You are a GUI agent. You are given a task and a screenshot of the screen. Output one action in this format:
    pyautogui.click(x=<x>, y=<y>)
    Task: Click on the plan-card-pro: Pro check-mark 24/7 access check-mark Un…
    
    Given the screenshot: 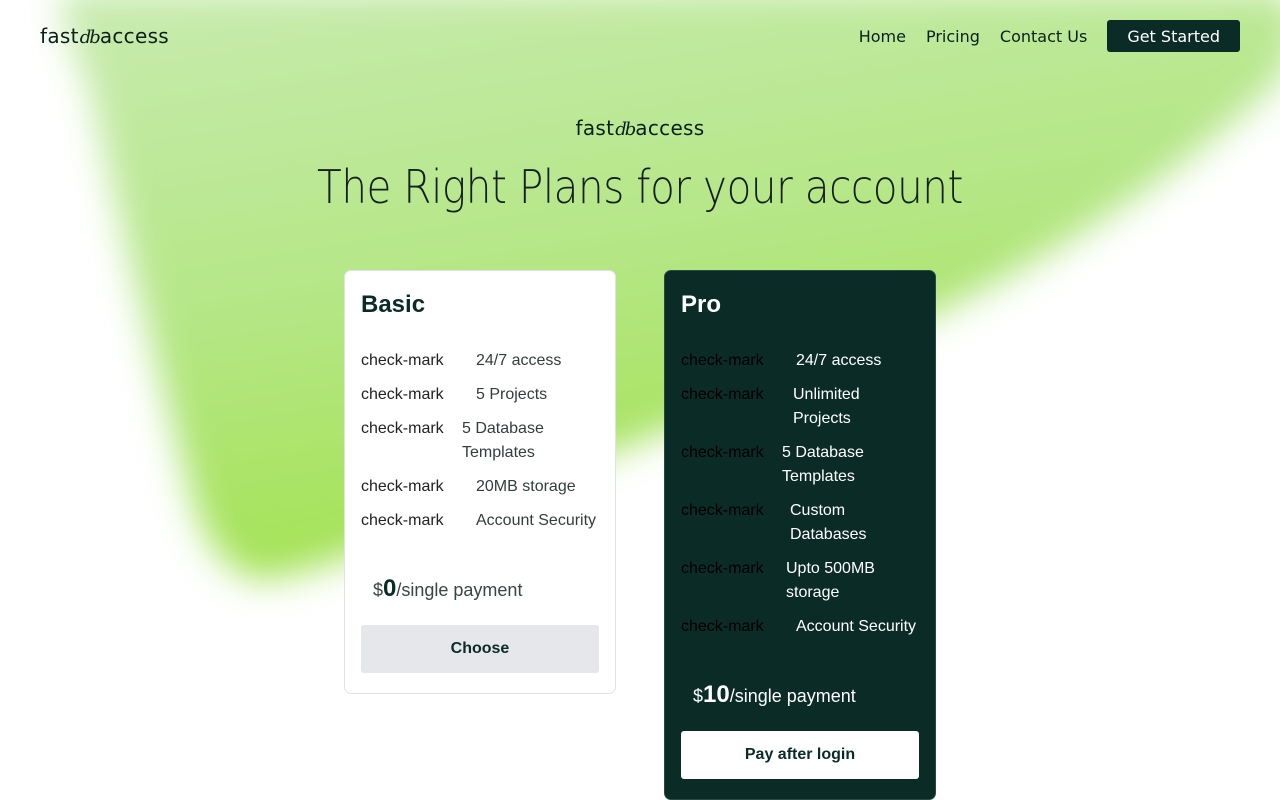 What is the action you would take?
    pyautogui.click(x=800, y=535)
    